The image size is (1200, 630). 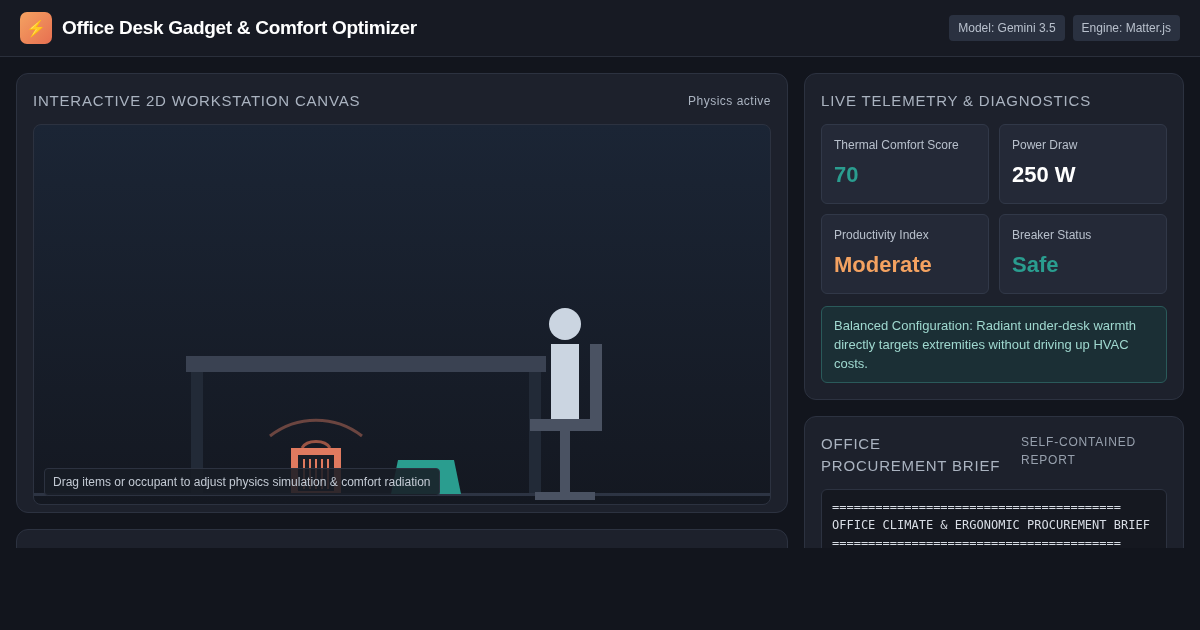 I want to click on info-badge: Engine: Matter.js, so click(x=1126, y=28).